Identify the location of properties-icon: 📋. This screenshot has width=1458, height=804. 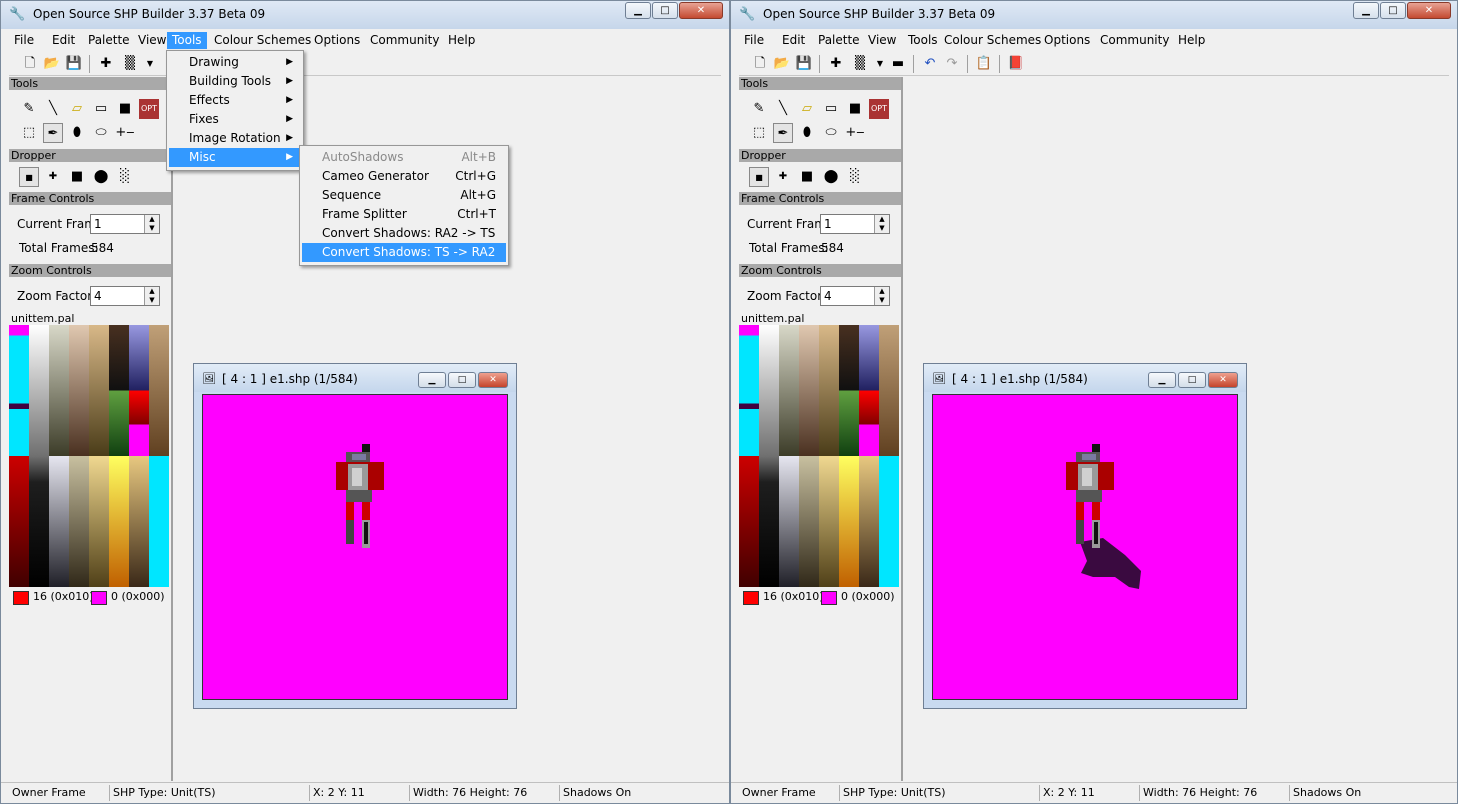
(984, 64).